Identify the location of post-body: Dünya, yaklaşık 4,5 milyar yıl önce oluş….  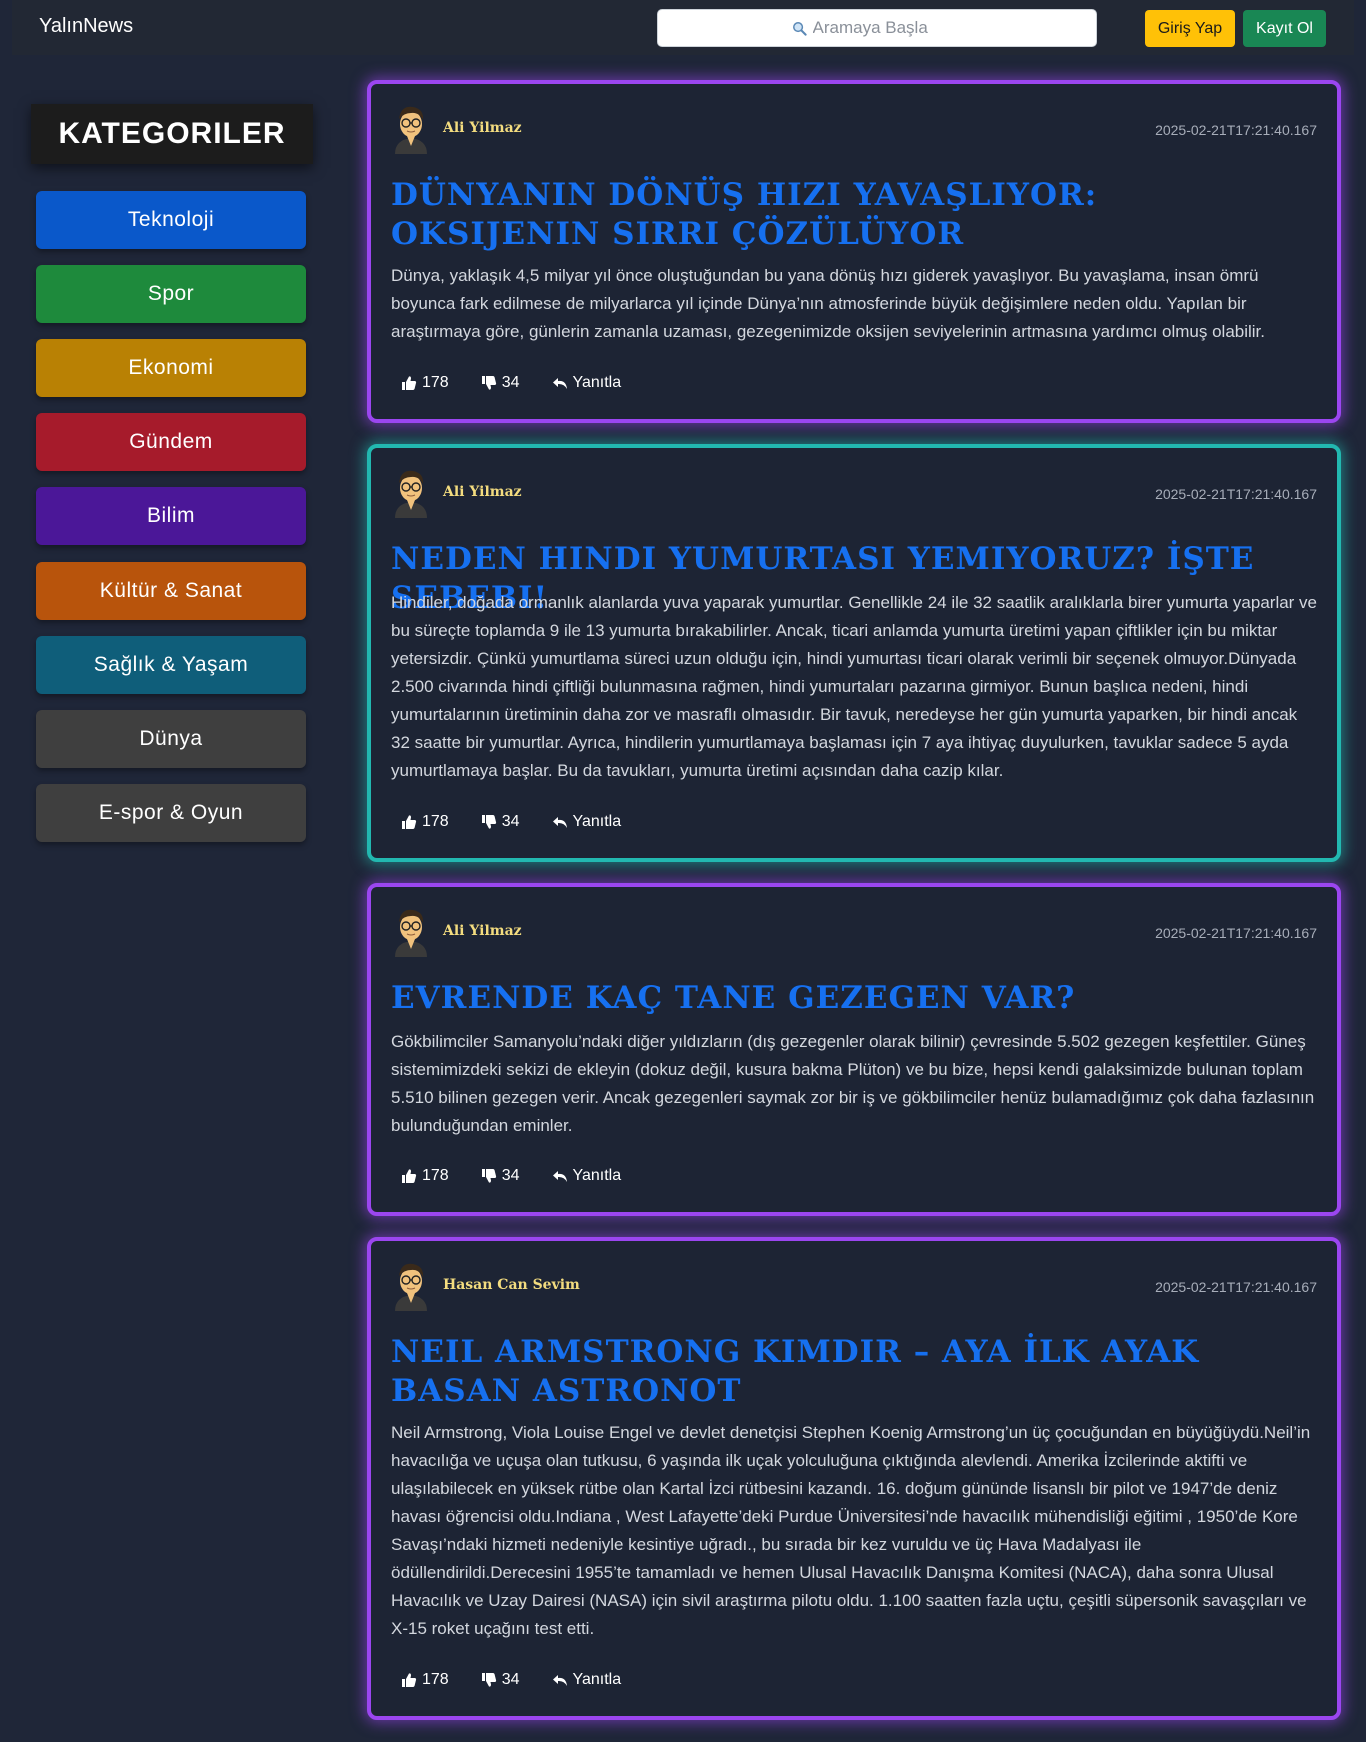
(828, 303).